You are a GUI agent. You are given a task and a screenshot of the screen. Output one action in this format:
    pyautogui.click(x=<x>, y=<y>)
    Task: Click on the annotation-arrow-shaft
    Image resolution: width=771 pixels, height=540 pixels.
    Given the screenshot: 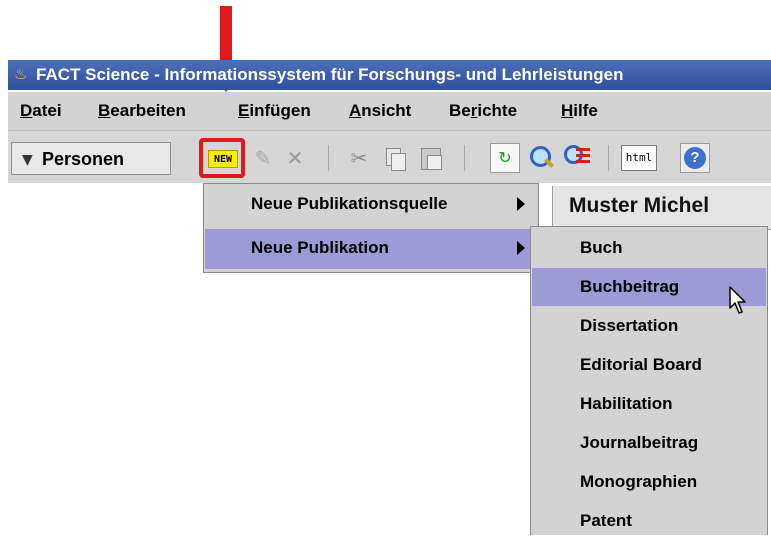 What is the action you would take?
    pyautogui.click(x=226, y=37)
    